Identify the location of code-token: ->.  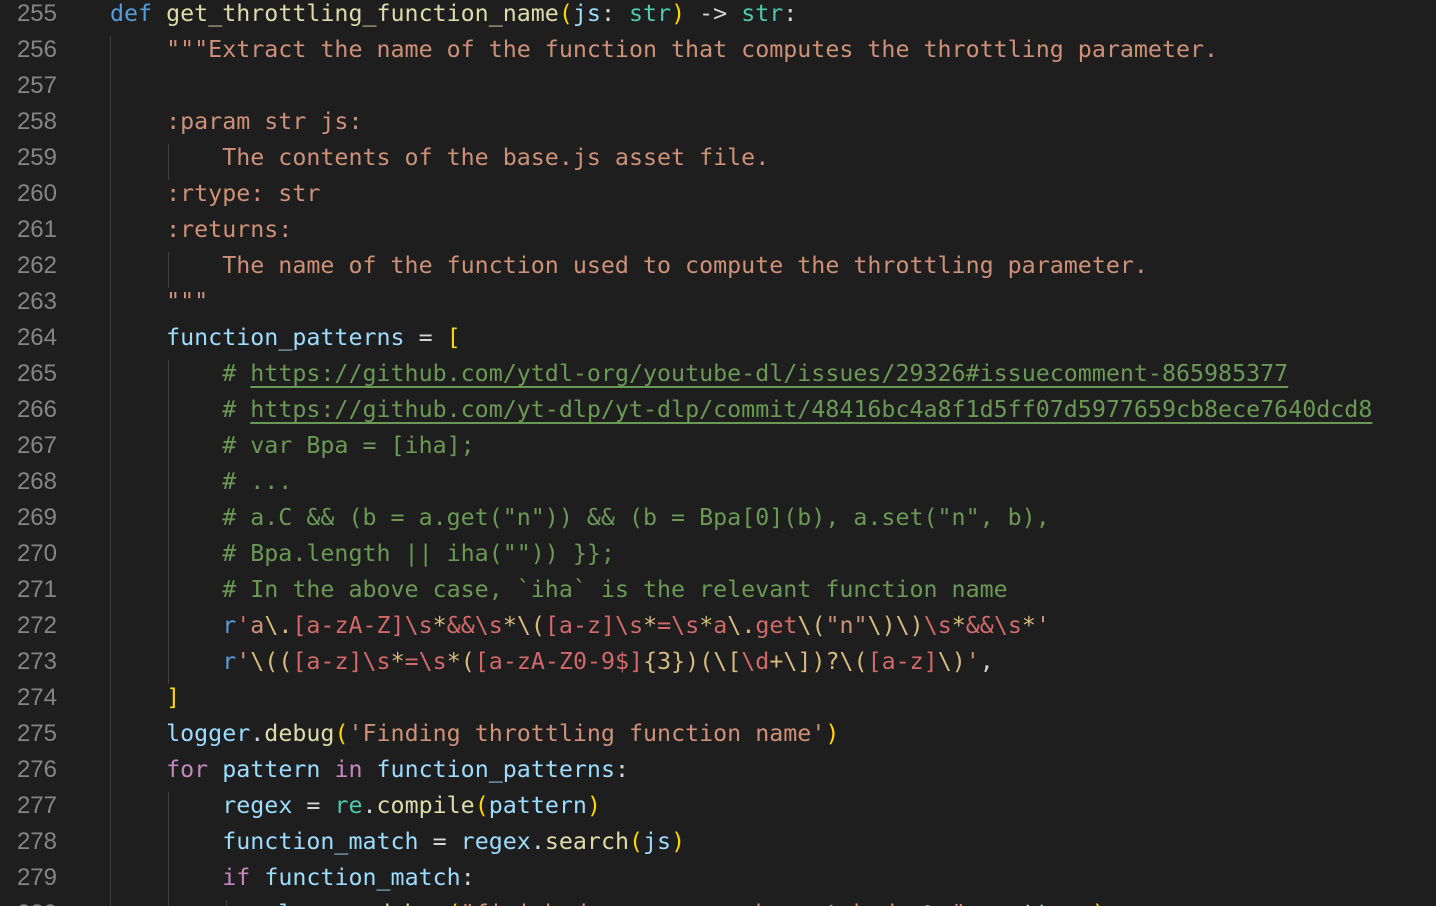
(713, 13).